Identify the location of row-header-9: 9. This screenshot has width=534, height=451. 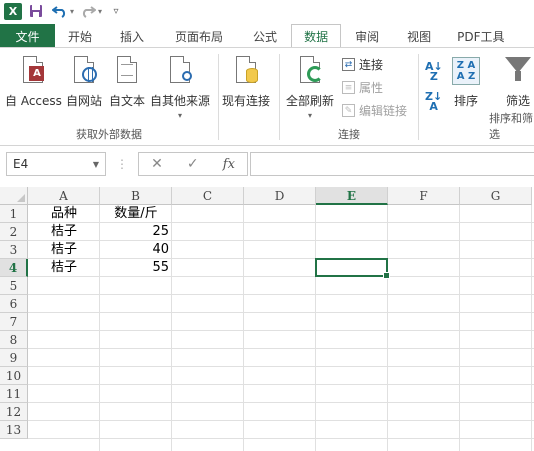
(14, 358).